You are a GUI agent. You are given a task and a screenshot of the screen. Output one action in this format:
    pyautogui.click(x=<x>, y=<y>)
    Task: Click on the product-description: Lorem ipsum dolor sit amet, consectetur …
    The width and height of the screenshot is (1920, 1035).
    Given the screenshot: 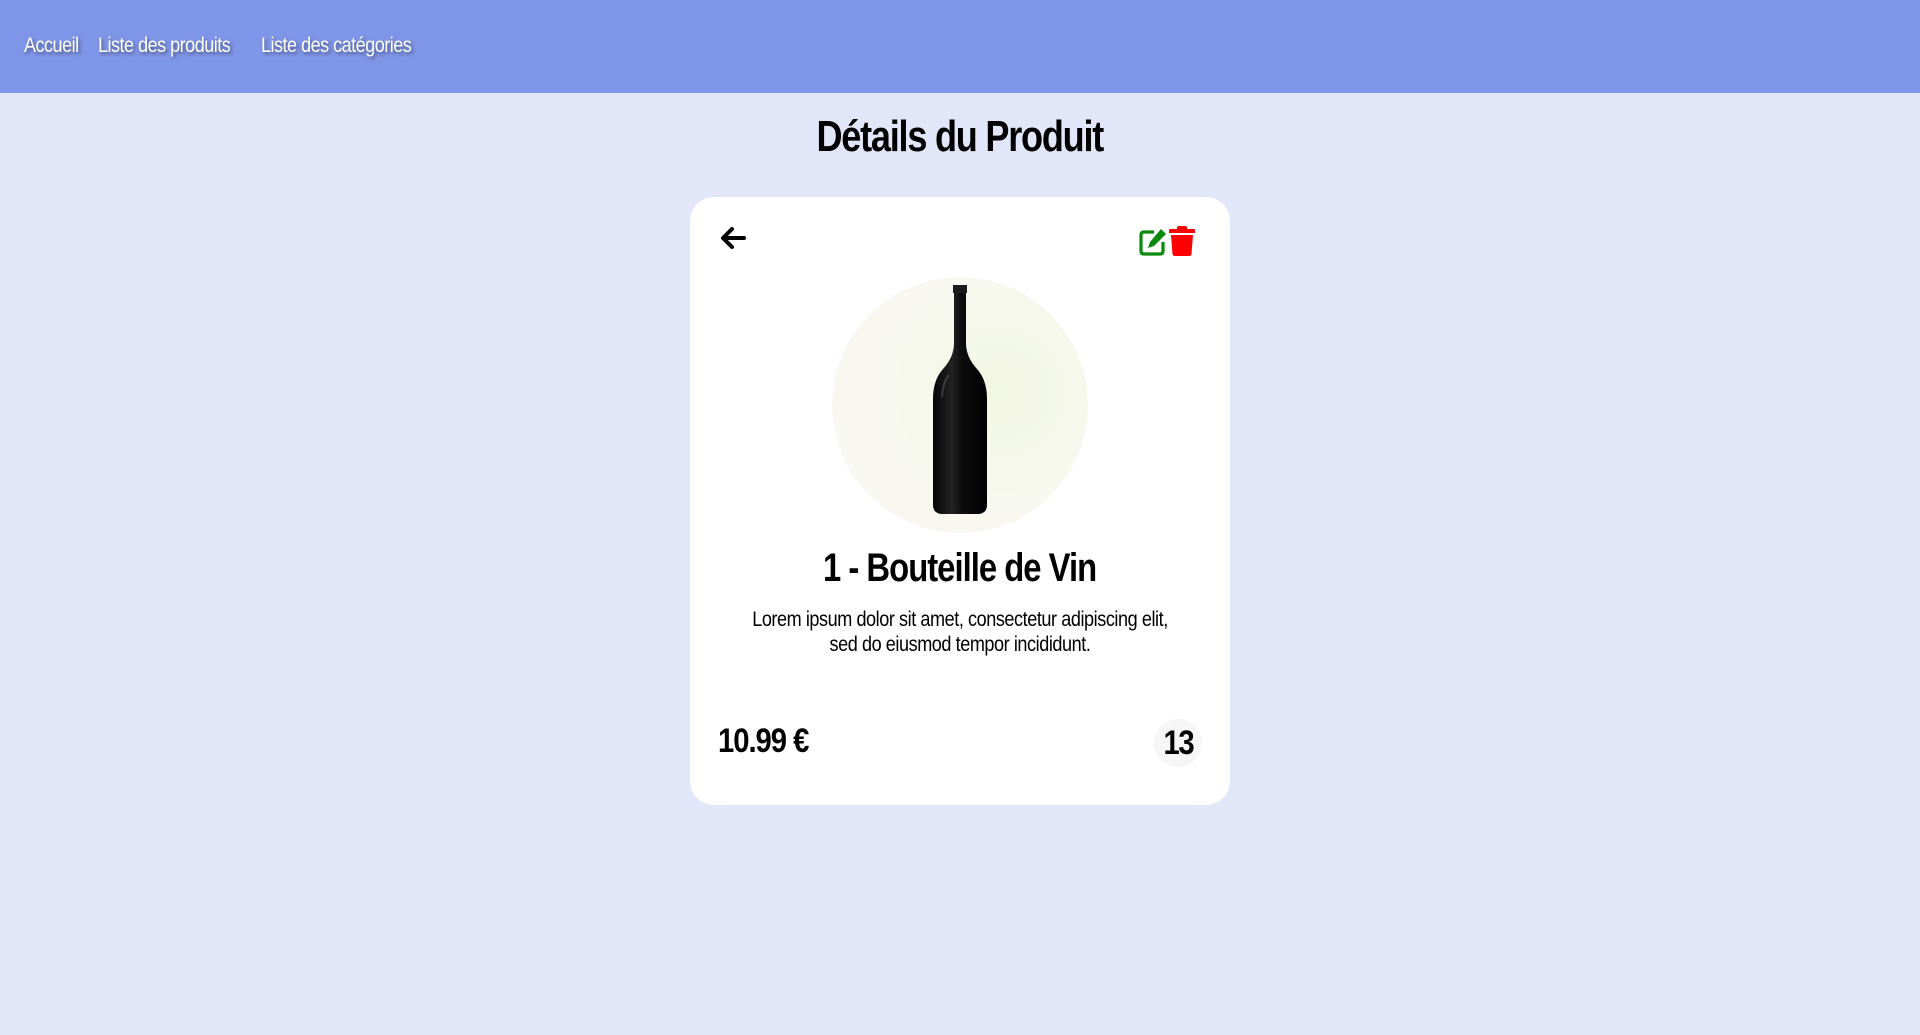 What is the action you would take?
    pyautogui.click(x=960, y=632)
    